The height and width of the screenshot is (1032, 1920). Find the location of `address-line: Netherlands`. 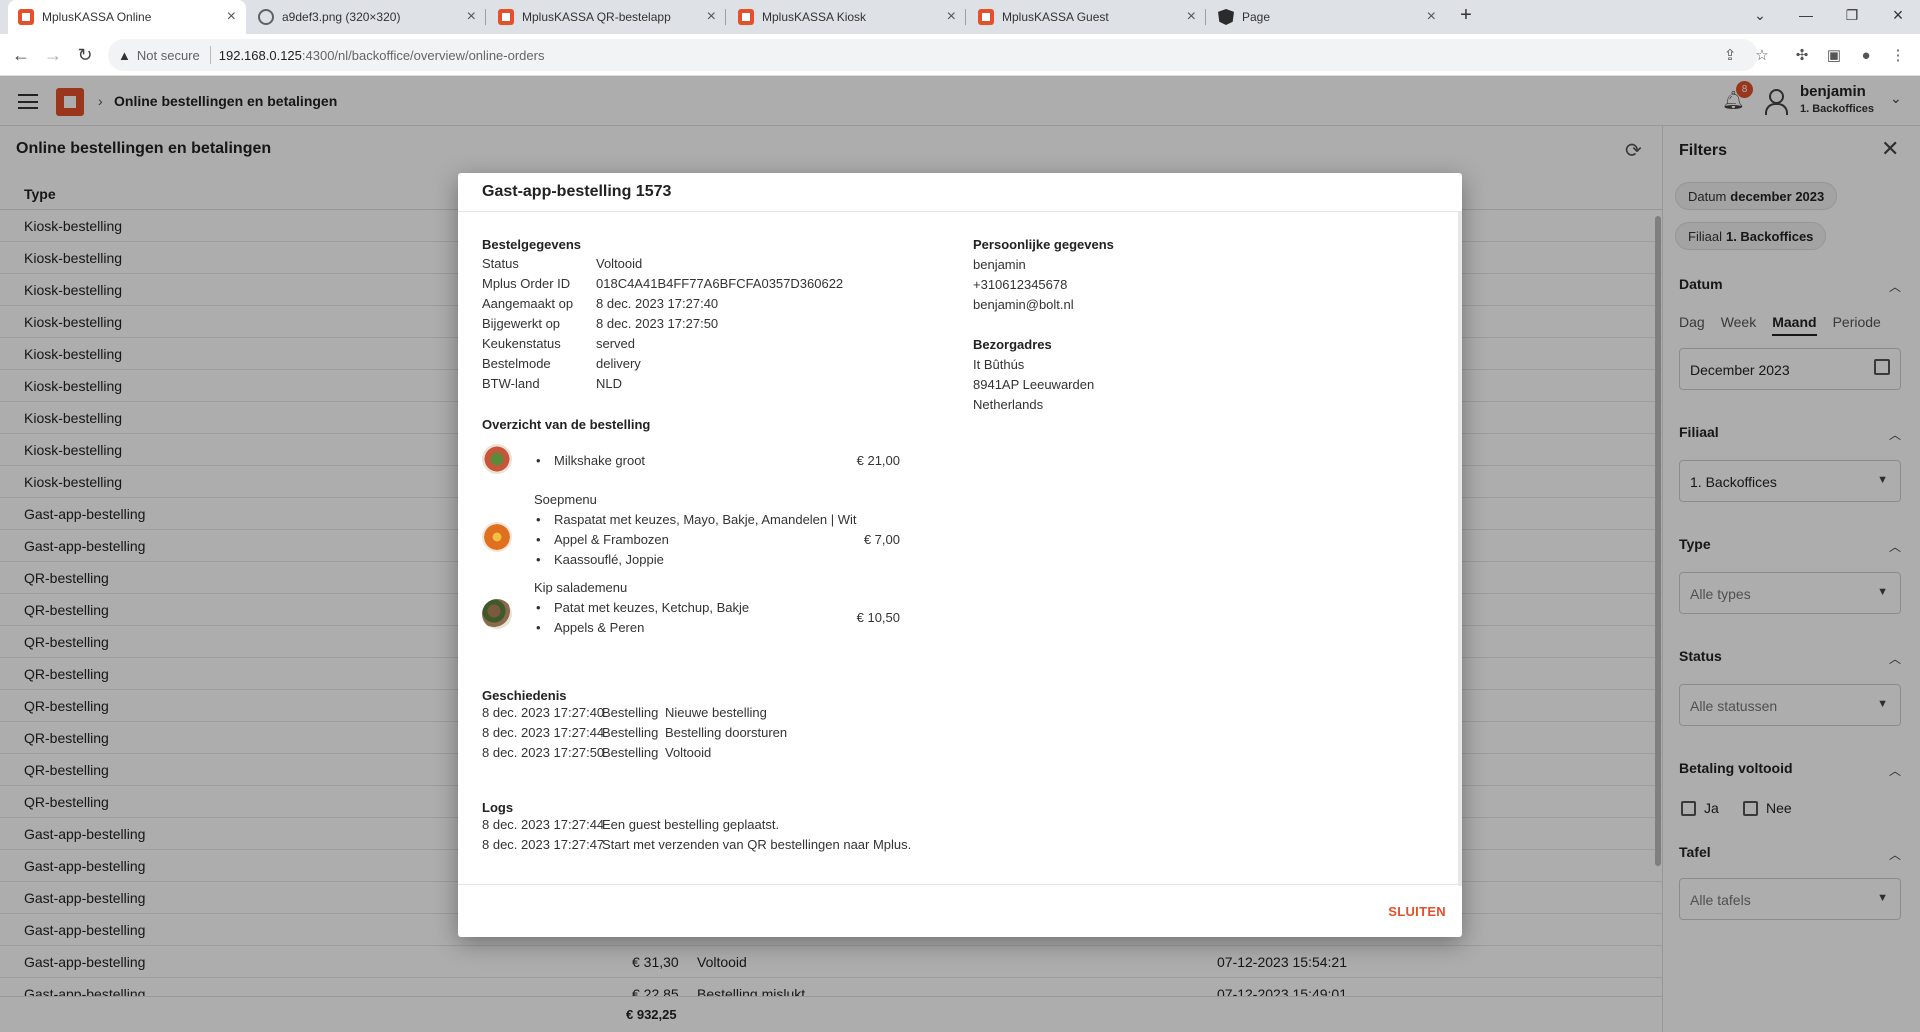

address-line: Netherlands is located at coordinates (1008, 404).